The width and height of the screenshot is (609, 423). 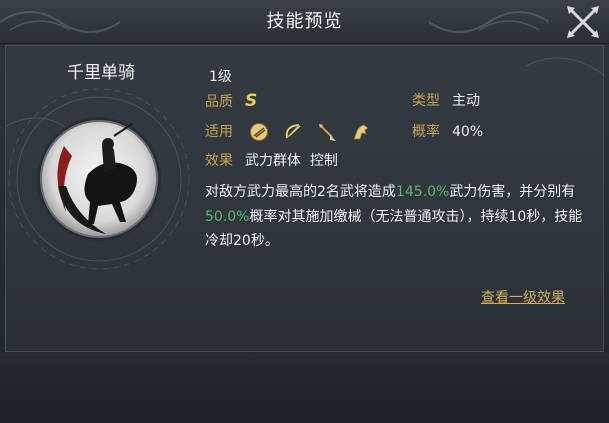 I want to click on applicable-row: 适用, so click(x=288, y=132).